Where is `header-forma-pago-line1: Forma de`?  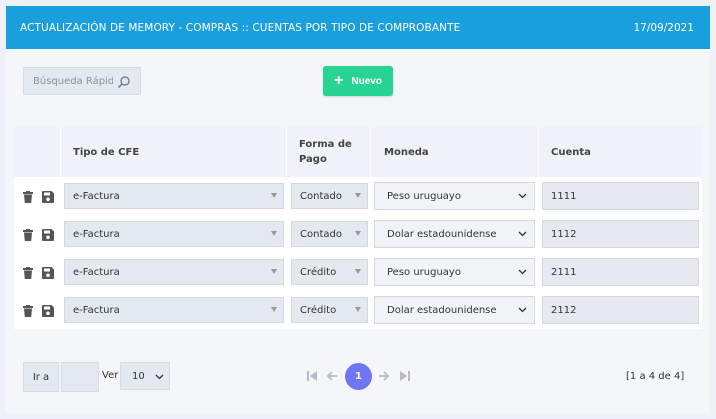 header-forma-pago-line1: Forma de is located at coordinates (325, 144).